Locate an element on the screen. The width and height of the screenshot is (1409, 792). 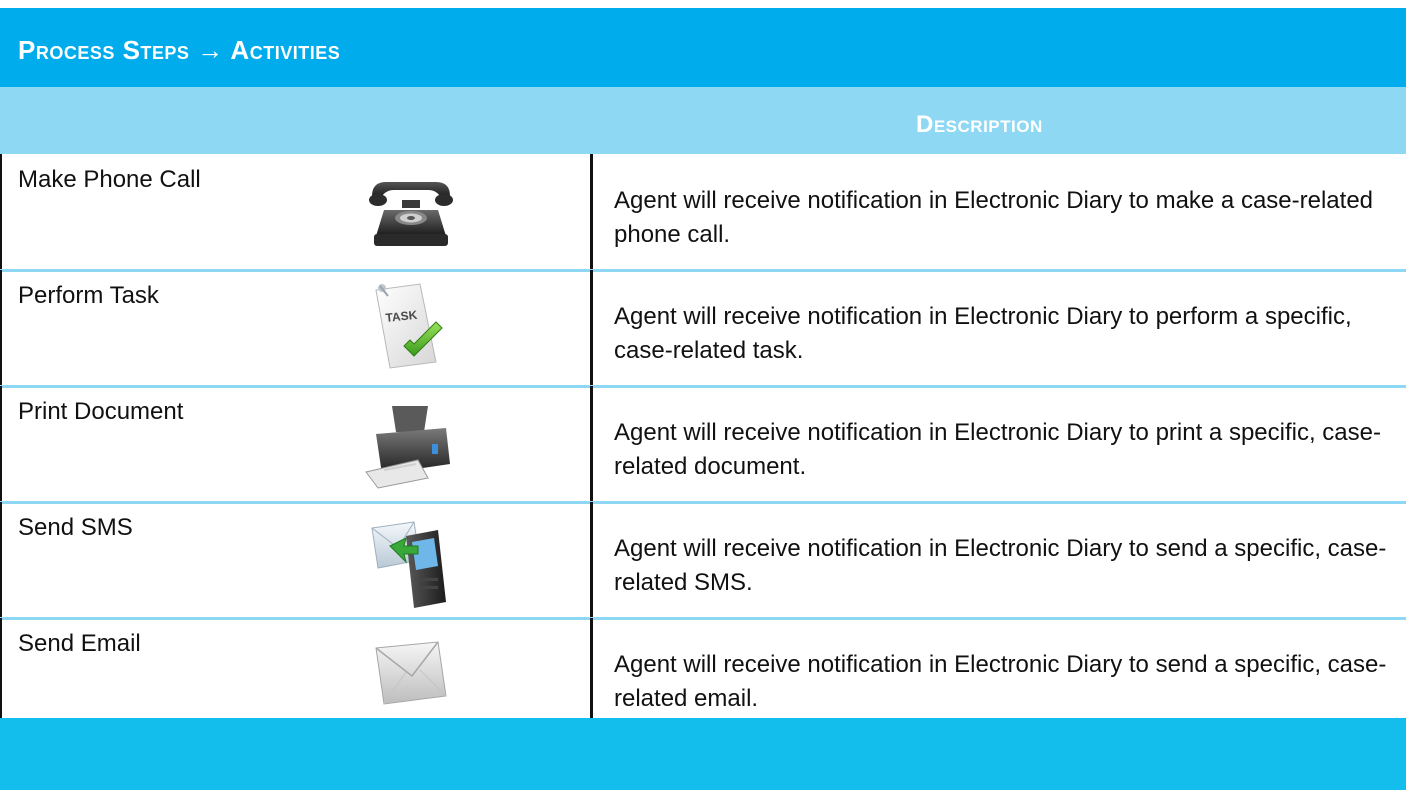
activity-name: Make Phone Call is located at coordinates (109, 179).